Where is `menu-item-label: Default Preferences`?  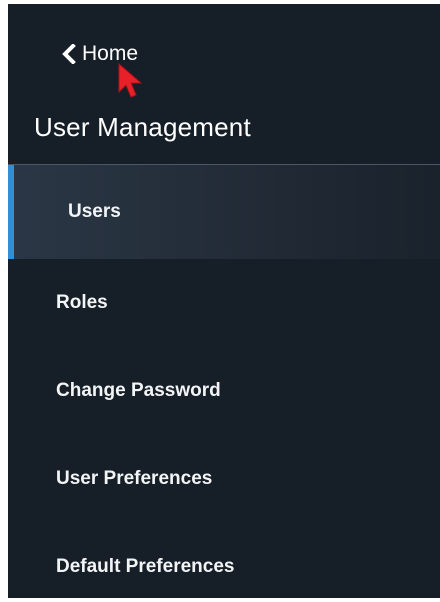 menu-item-label: Default Preferences is located at coordinates (145, 566).